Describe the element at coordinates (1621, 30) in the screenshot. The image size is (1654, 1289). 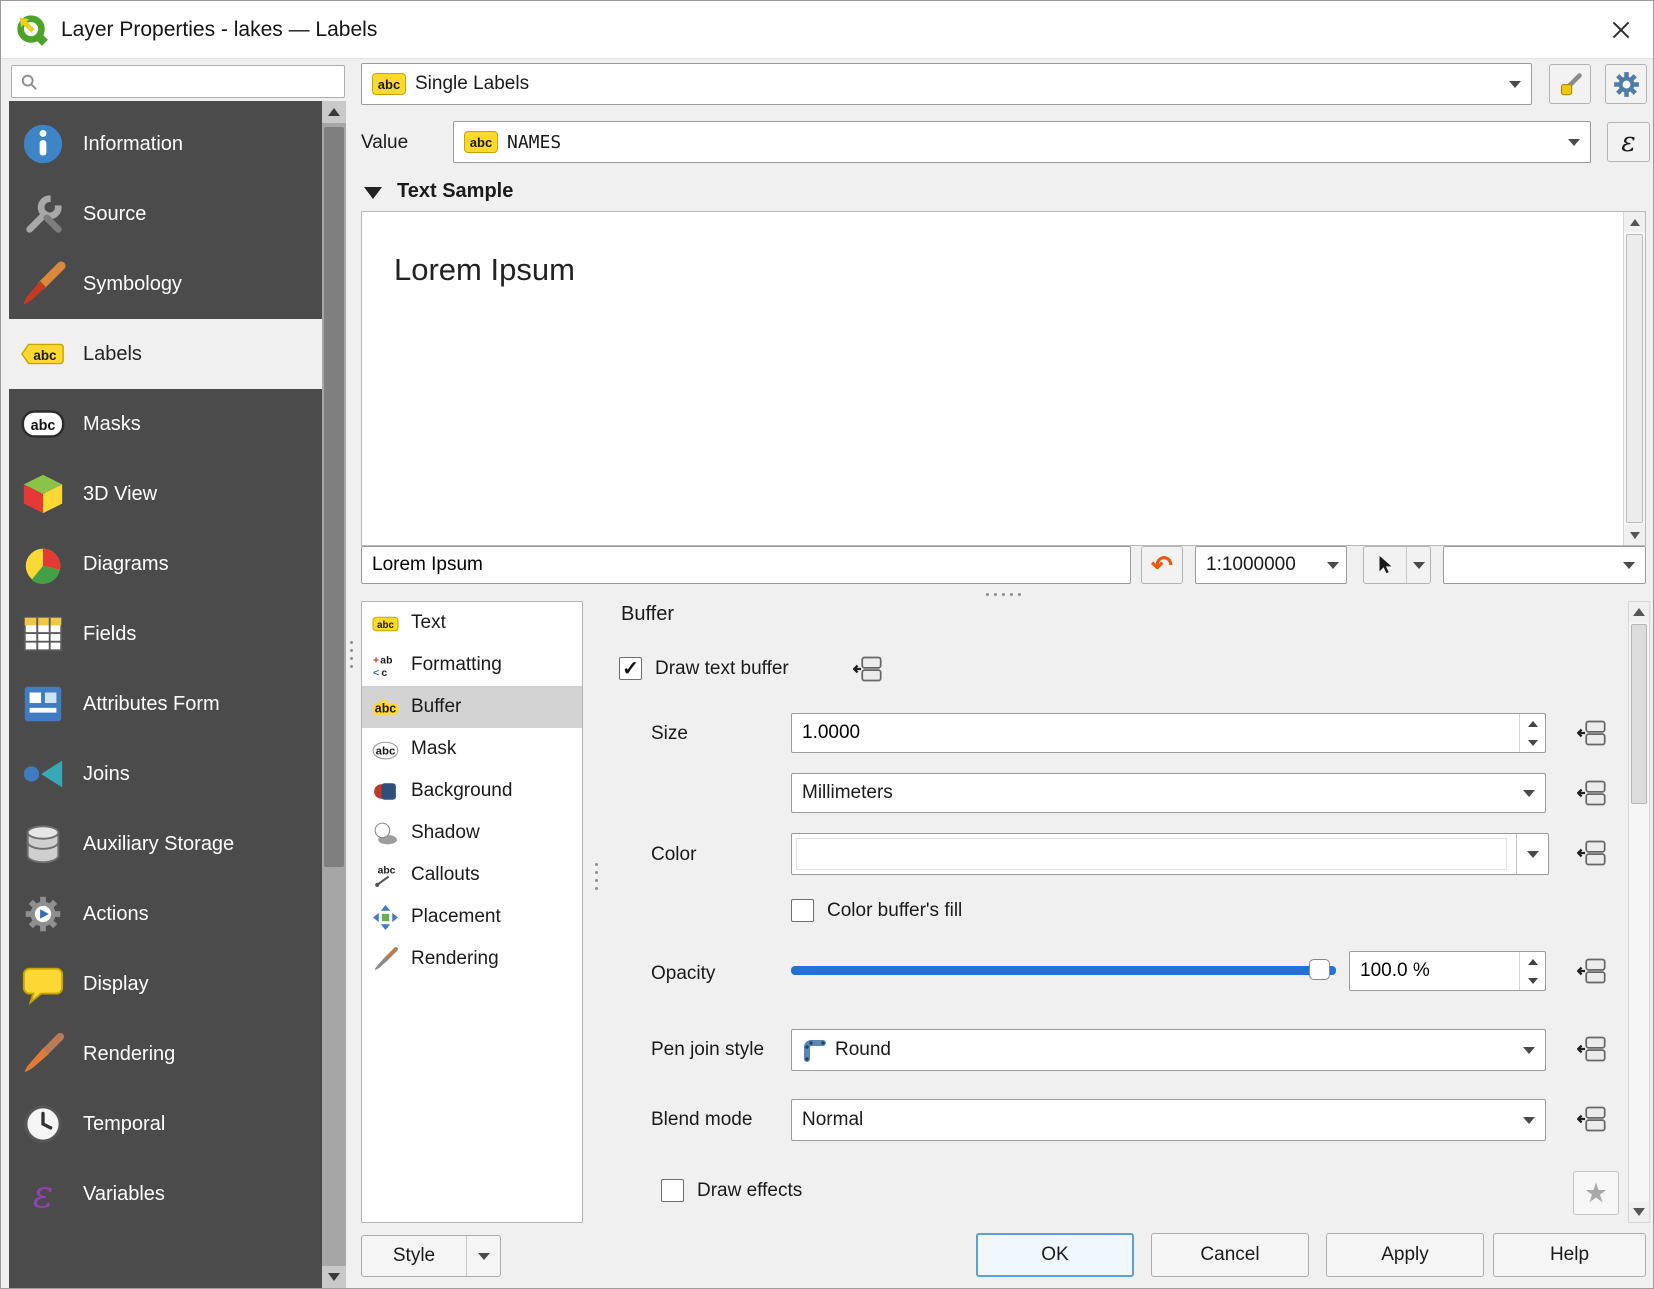
I see `close-button` at that location.